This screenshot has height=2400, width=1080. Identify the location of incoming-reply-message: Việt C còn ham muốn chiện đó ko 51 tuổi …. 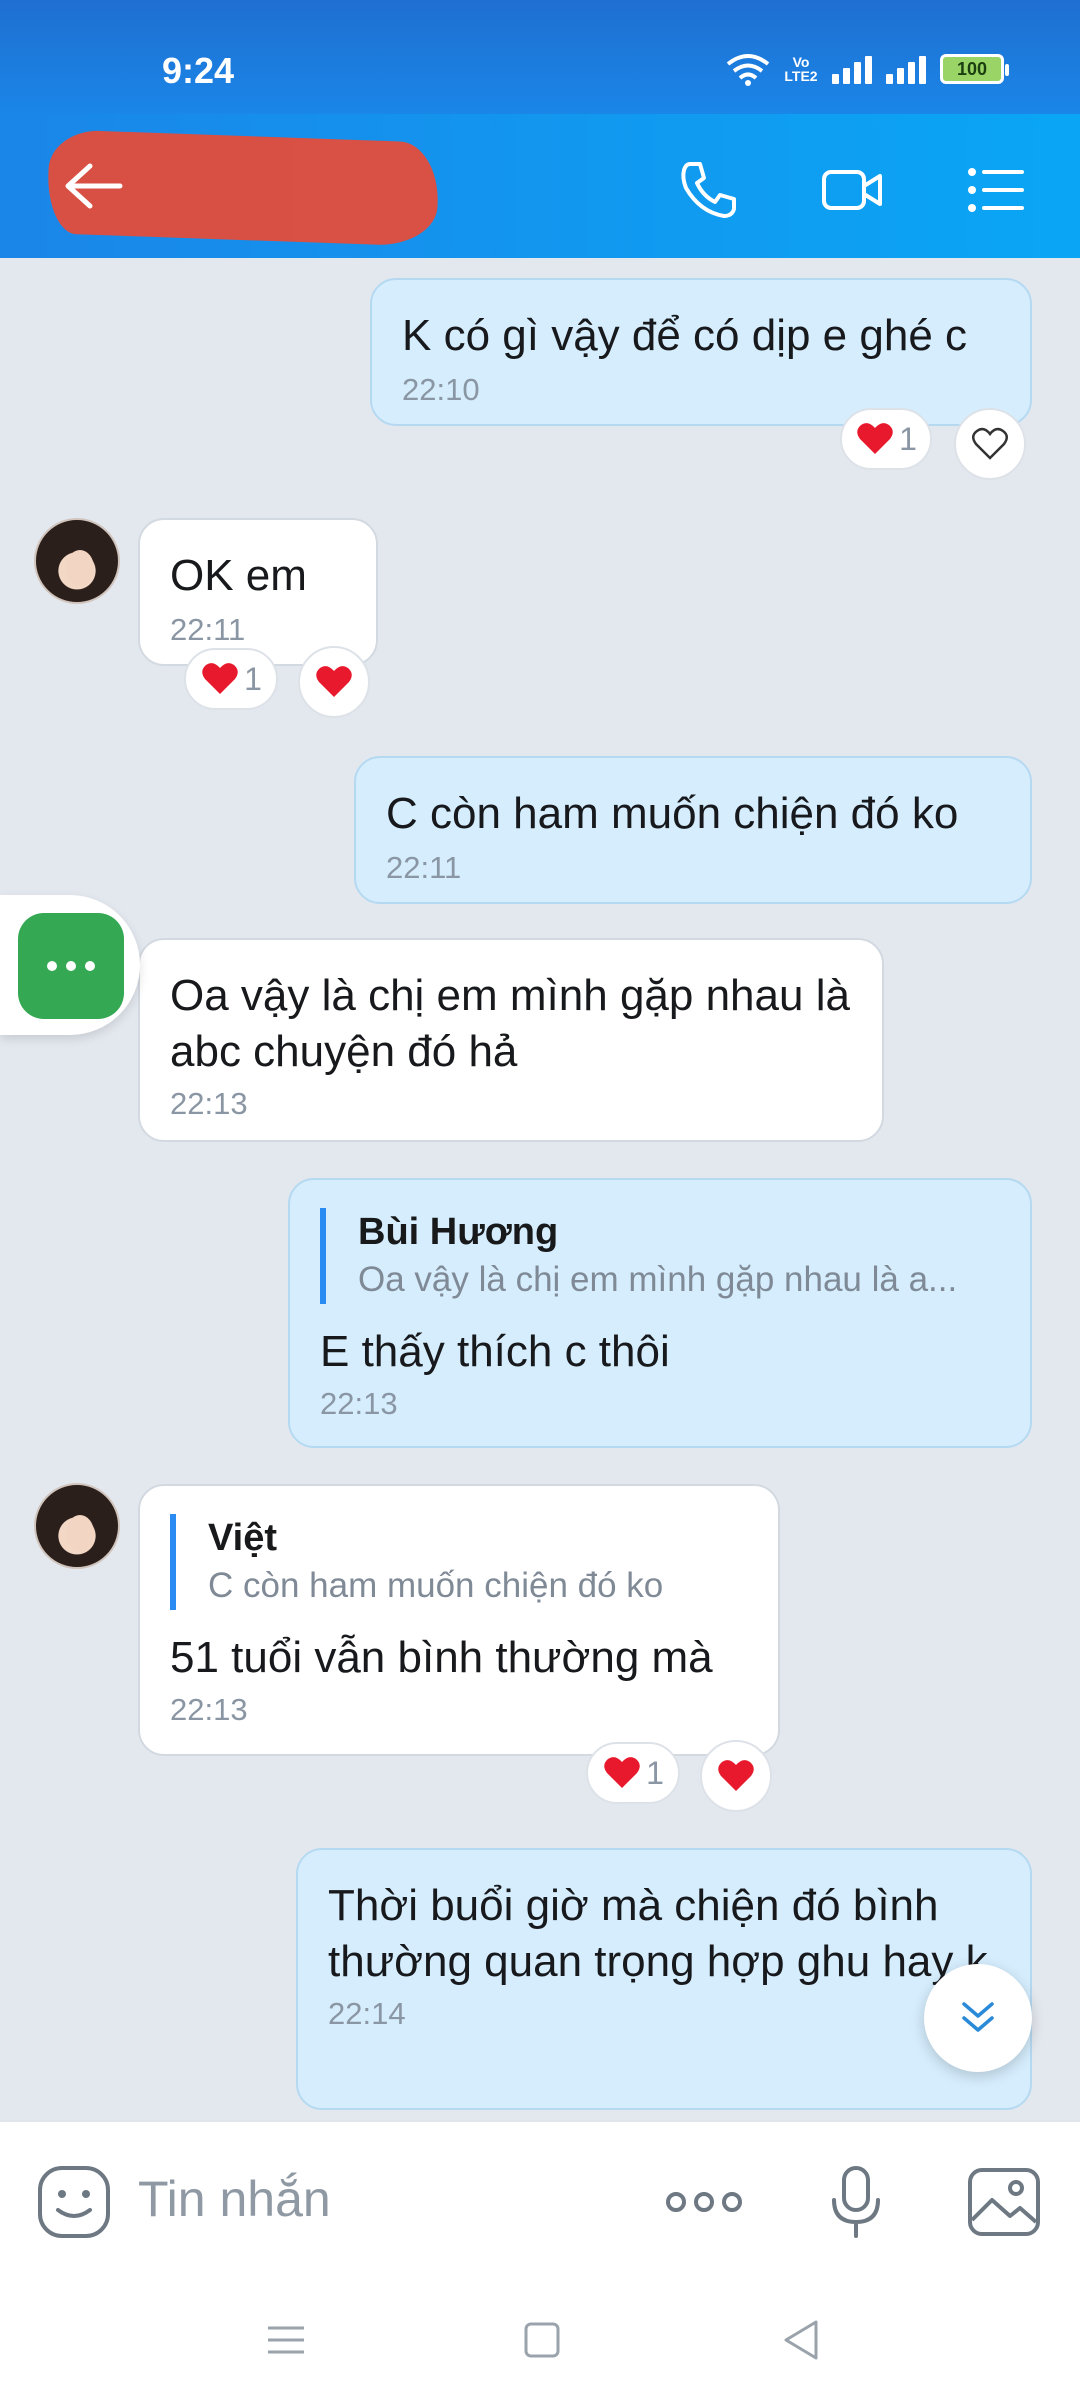
(459, 1620).